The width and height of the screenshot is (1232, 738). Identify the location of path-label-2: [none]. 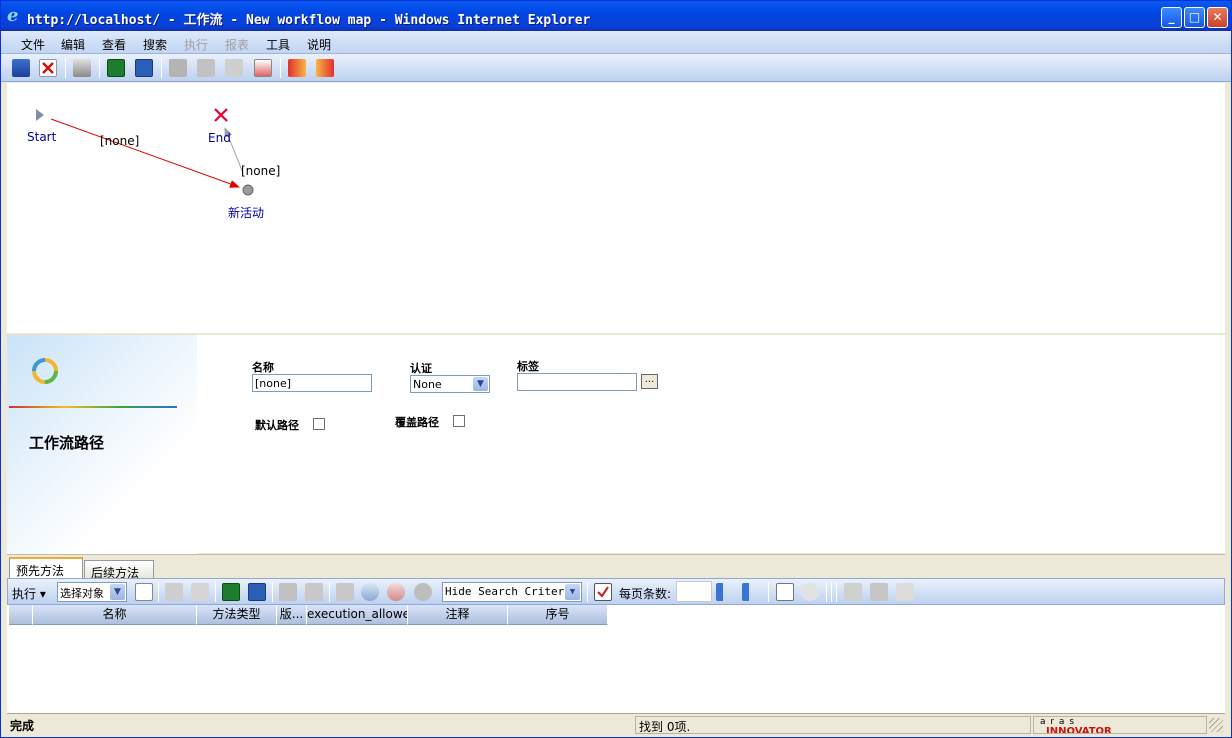
(260, 171).